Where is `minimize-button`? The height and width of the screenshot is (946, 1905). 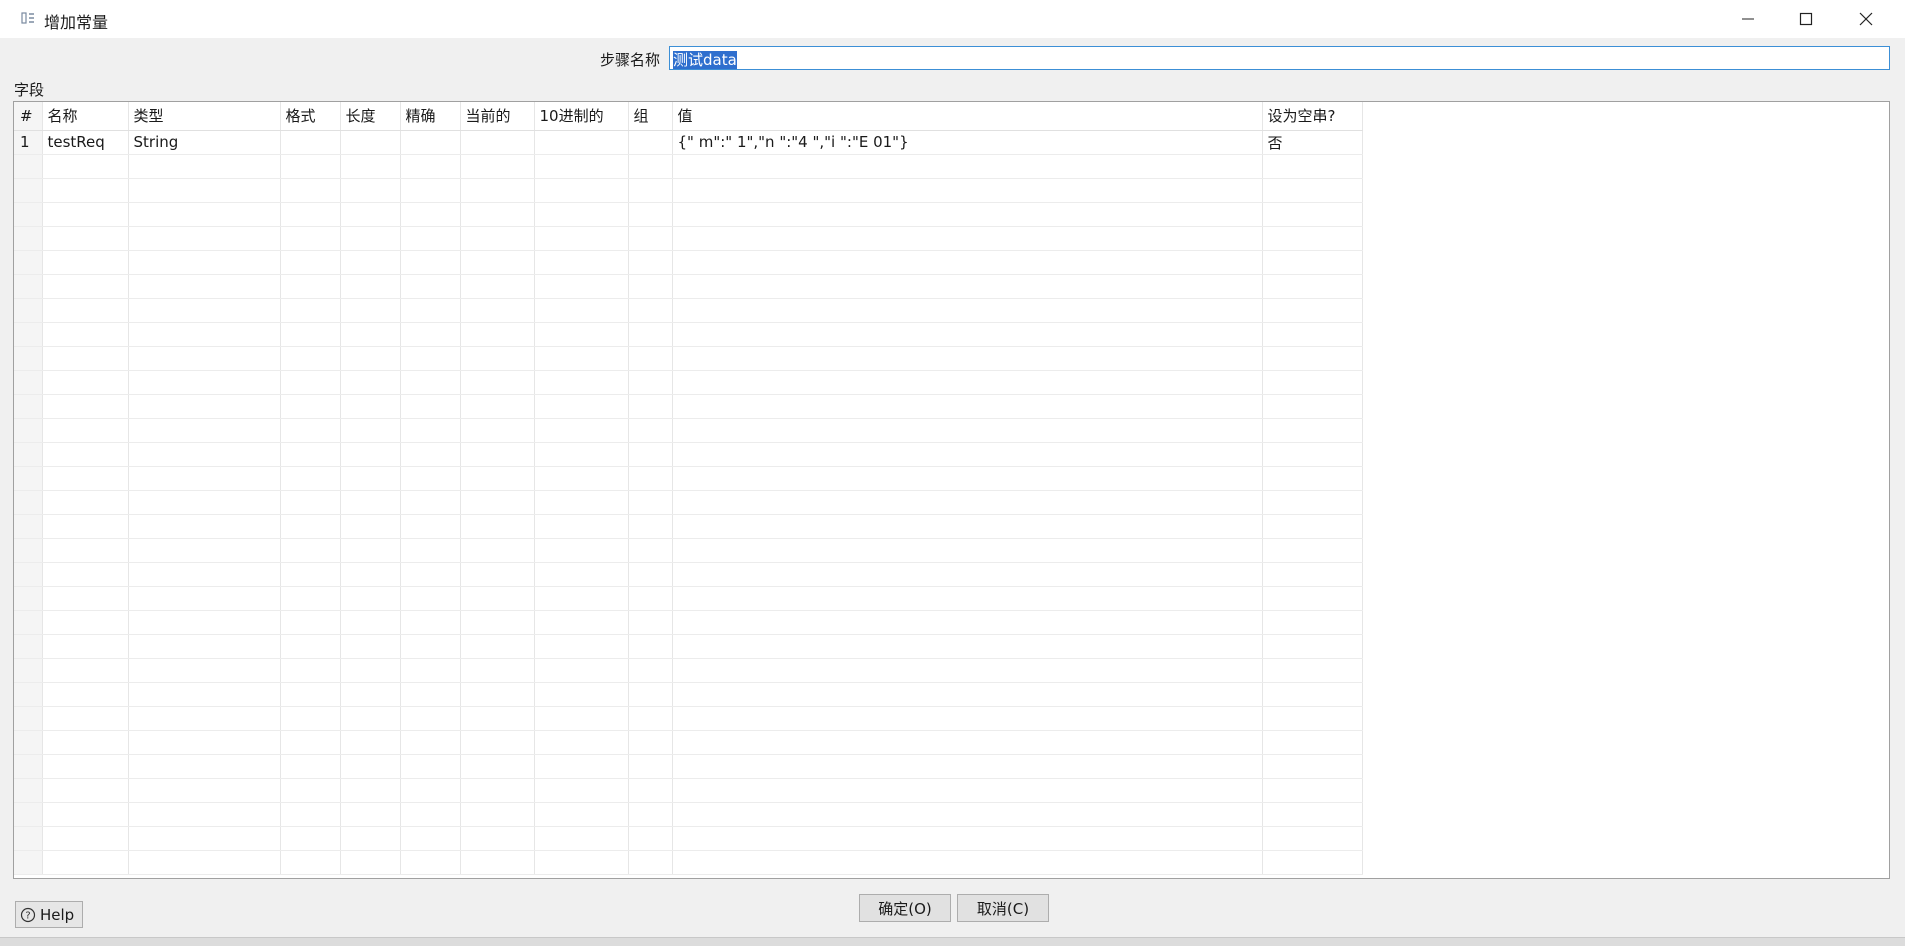
minimize-button is located at coordinates (1748, 19).